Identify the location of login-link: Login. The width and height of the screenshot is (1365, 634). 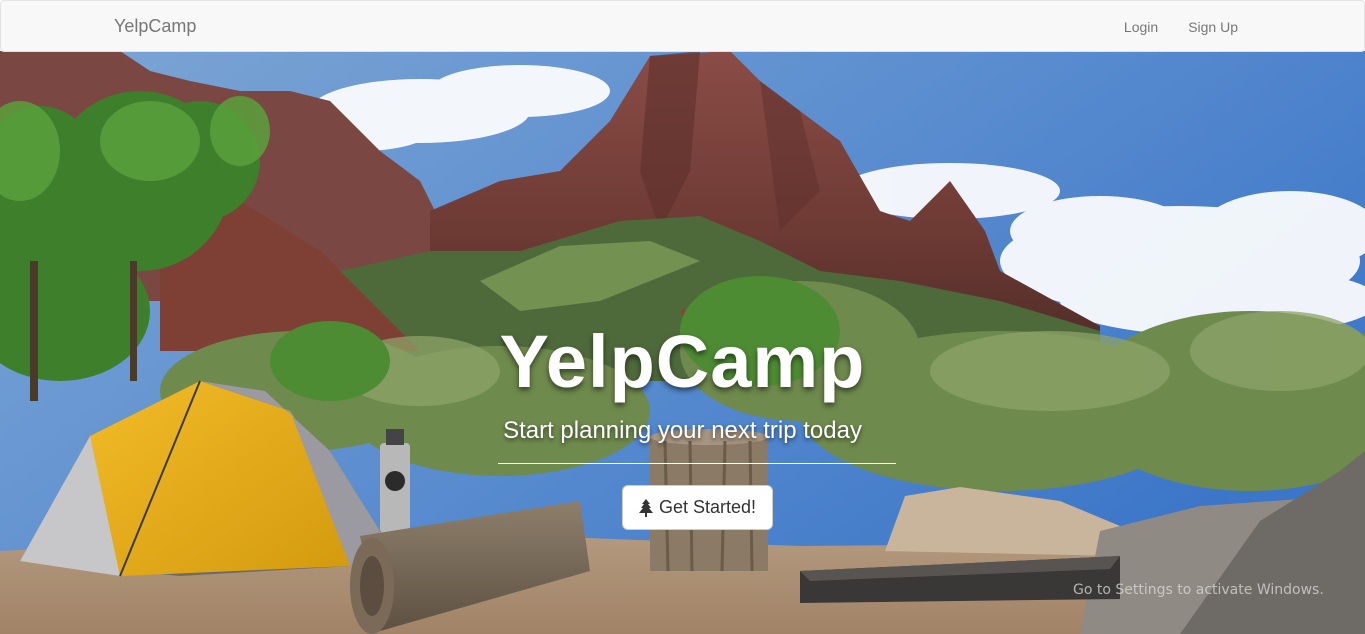
(1141, 27).